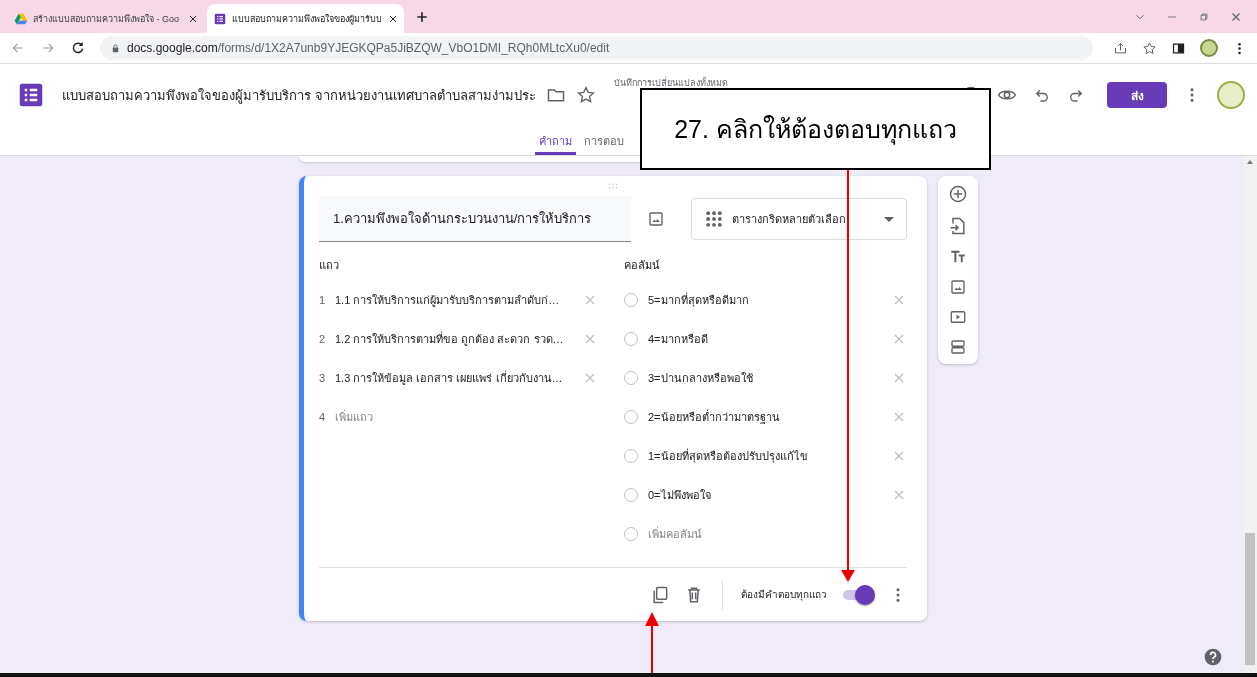 This screenshot has width=1257, height=677. I want to click on row-number: 2, so click(323, 338).